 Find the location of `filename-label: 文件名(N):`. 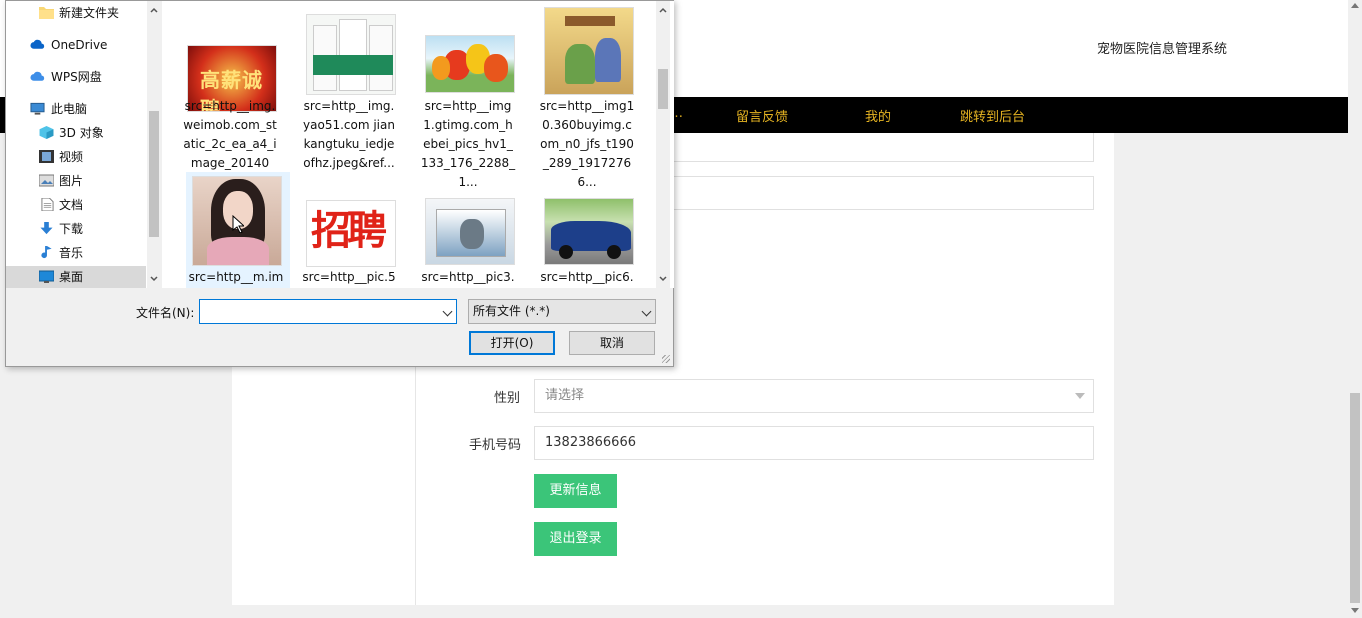

filename-label: 文件名(N): is located at coordinates (165, 313).